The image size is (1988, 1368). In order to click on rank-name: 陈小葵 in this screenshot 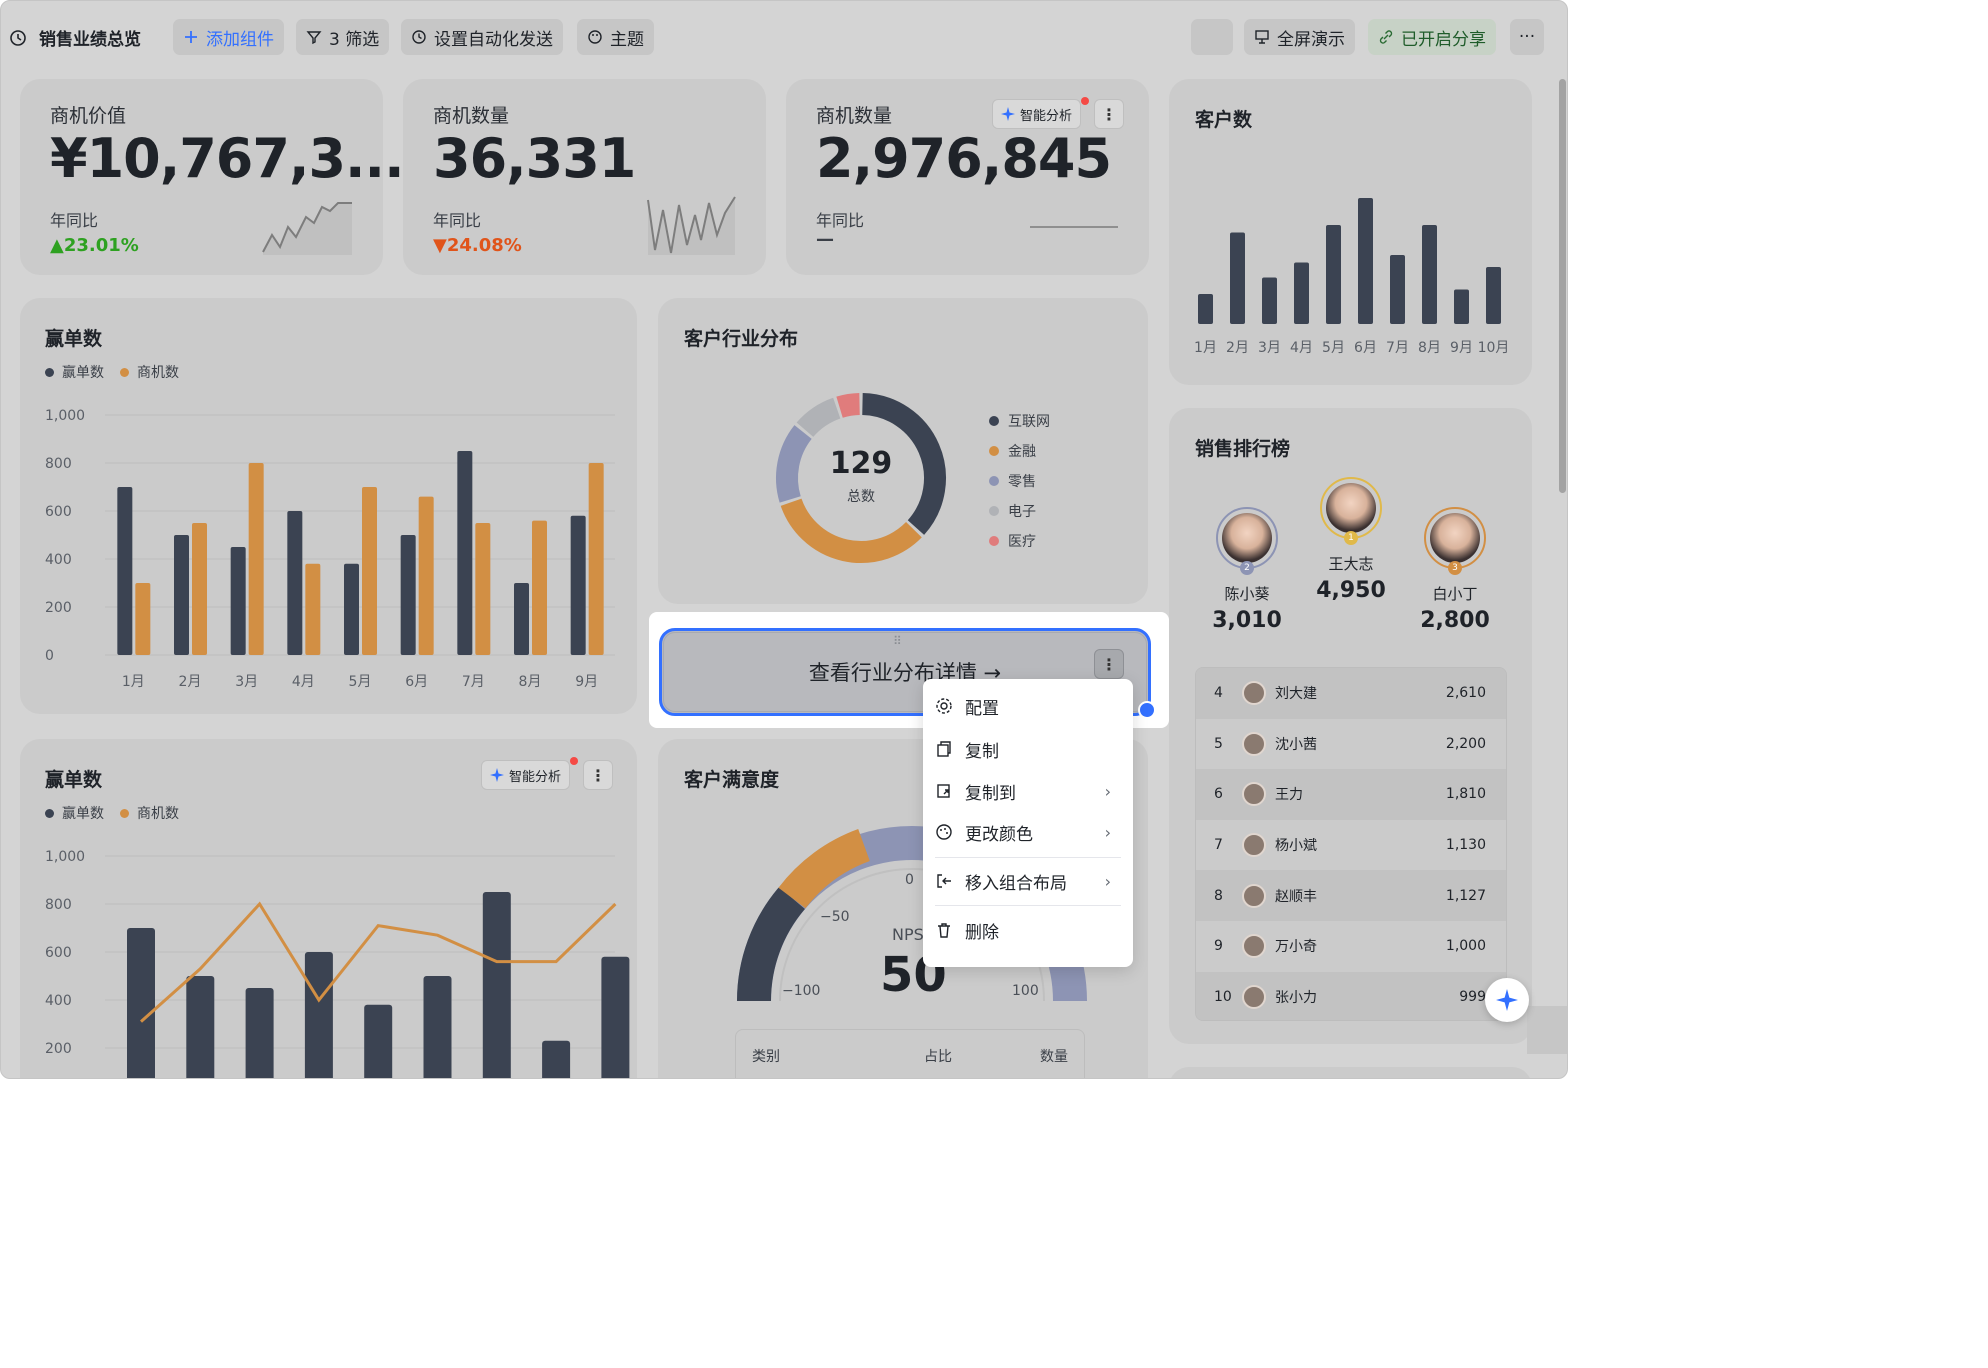, I will do `click(1247, 594)`.